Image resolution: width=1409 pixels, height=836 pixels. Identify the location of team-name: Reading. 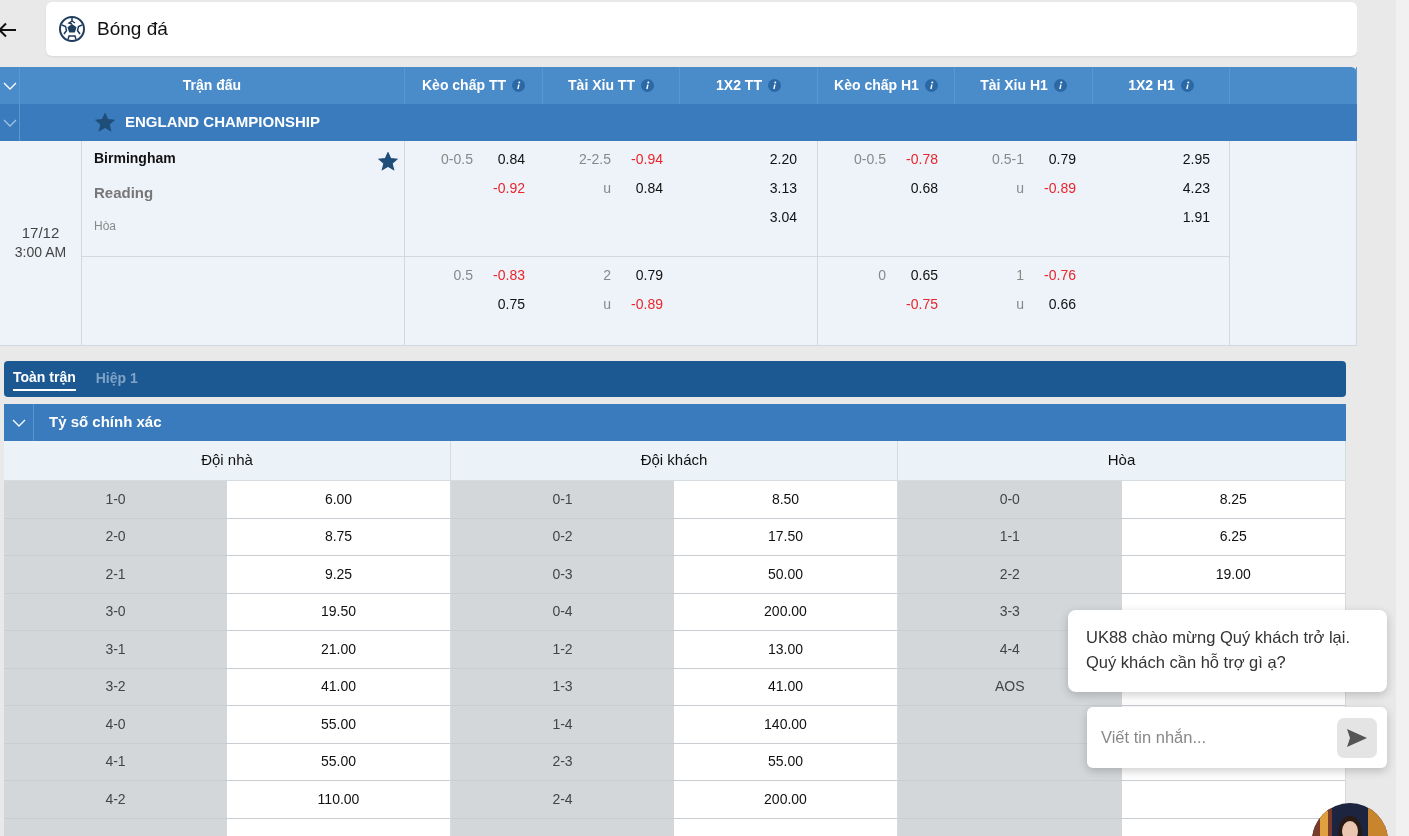
(124, 193).